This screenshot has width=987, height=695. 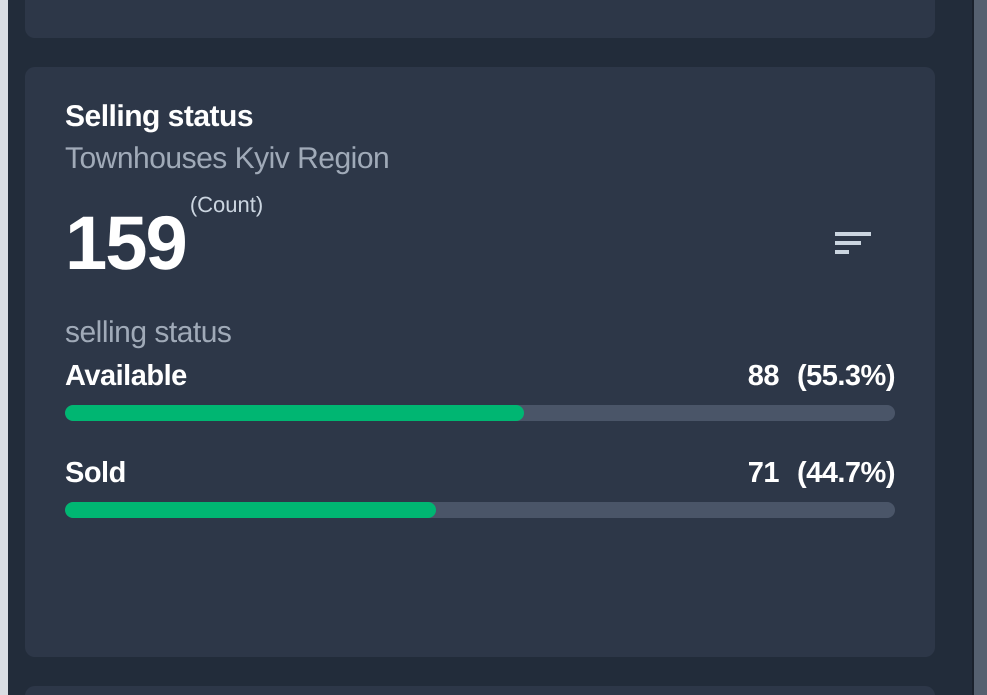 I want to click on status-label: Sold, so click(x=95, y=473).